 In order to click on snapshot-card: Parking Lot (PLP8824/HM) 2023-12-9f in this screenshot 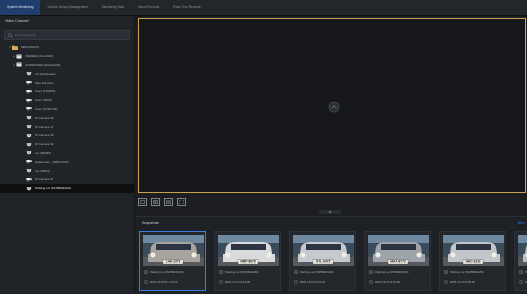, I will do `click(520, 261)`.